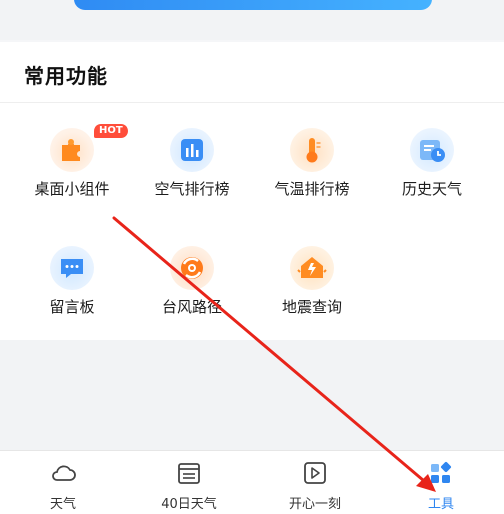 The width and height of the screenshot is (504, 514). I want to click on bar-chart-icon, so click(192, 150).